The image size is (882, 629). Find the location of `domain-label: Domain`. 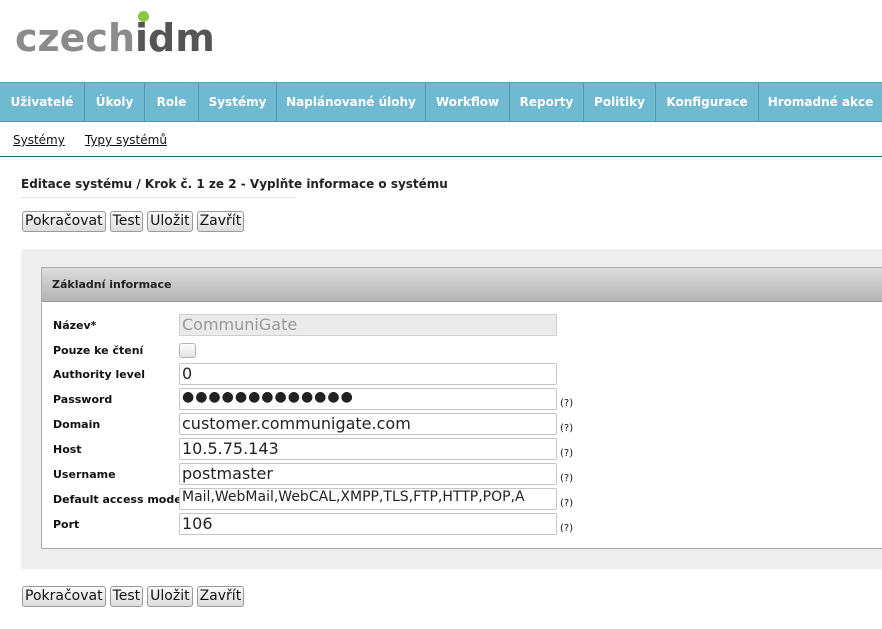

domain-label: Domain is located at coordinates (77, 424).